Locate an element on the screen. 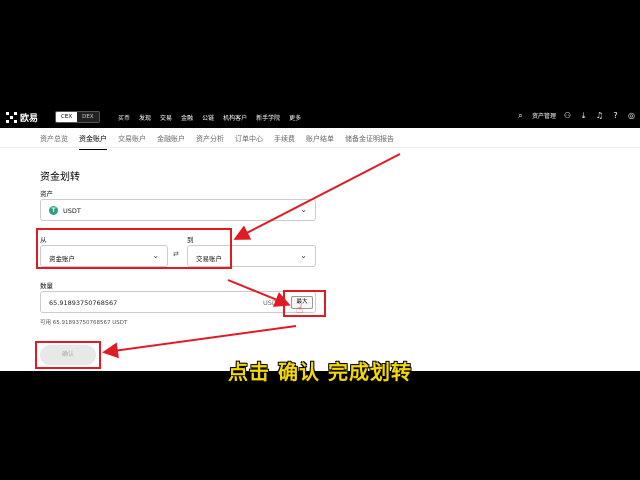 The height and width of the screenshot is (480, 640). asset-value: USDT is located at coordinates (72, 211).